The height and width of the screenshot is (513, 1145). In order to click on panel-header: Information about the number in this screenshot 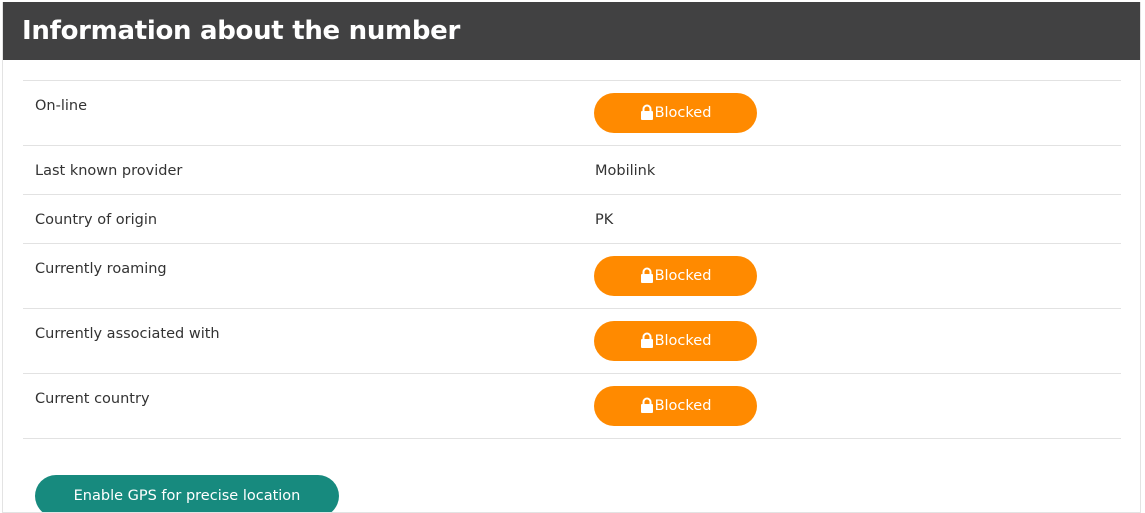, I will do `click(571, 31)`.